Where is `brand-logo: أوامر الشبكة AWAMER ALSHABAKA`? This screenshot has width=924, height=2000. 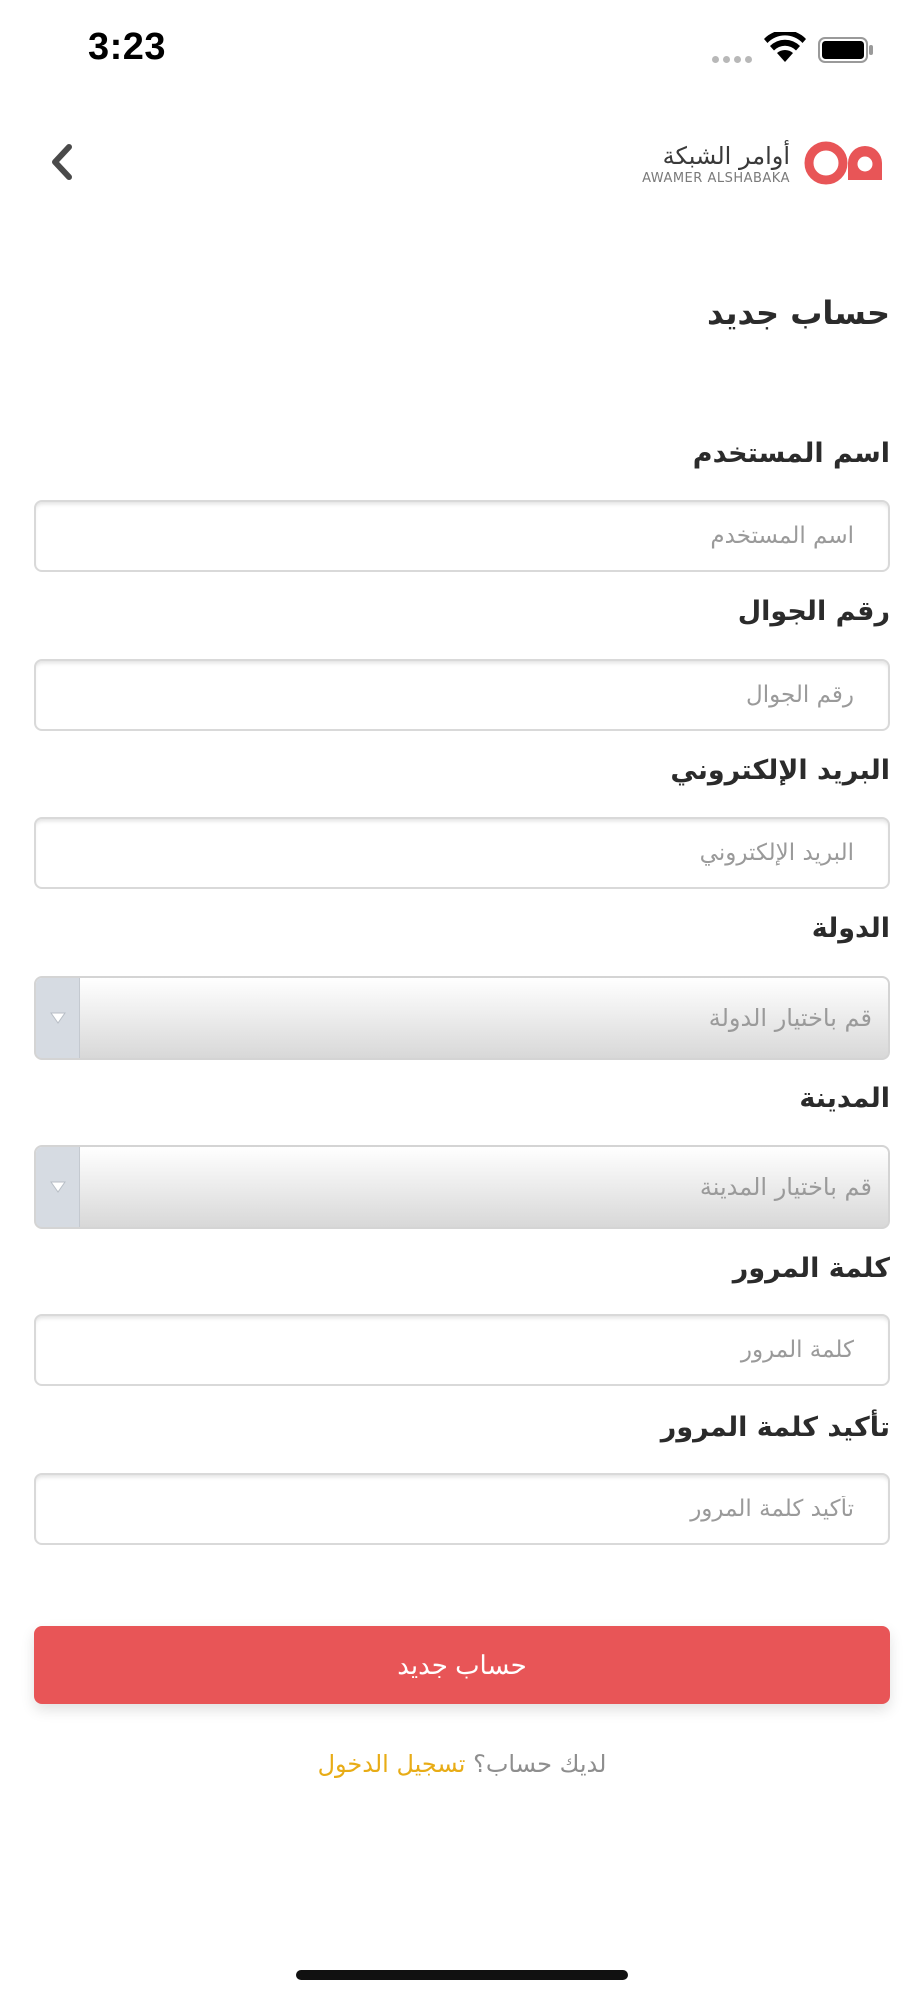
brand-logo: أوامر الشبكة AWAMER ALSHABAKA is located at coordinates (766, 163).